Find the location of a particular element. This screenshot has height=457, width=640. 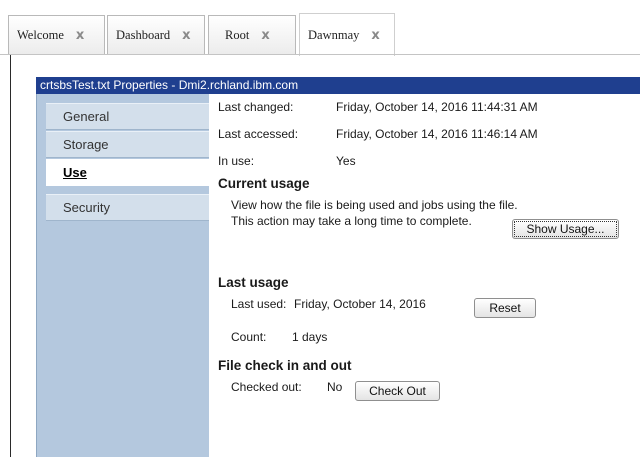

nav-item-label: Security is located at coordinates (86, 207).